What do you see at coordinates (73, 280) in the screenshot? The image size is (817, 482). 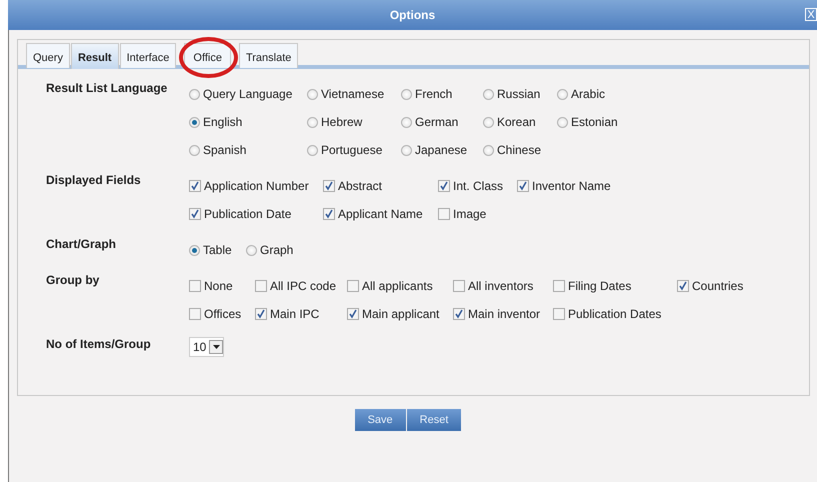 I see `section-label: Group by` at bounding box center [73, 280].